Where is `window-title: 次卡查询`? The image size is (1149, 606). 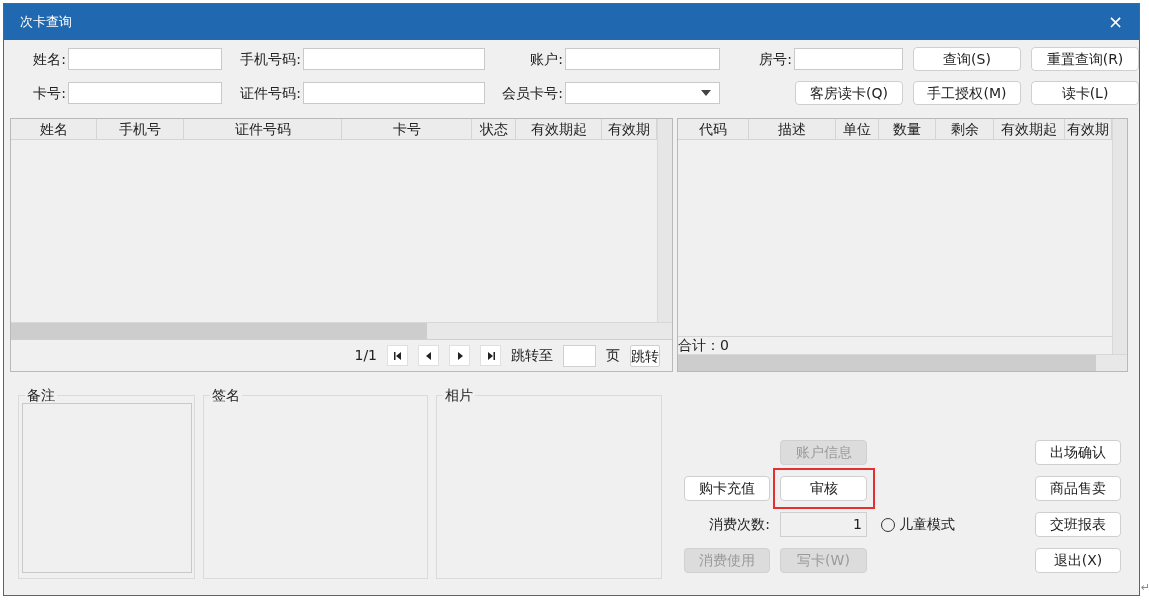 window-title: 次卡查询 is located at coordinates (46, 22).